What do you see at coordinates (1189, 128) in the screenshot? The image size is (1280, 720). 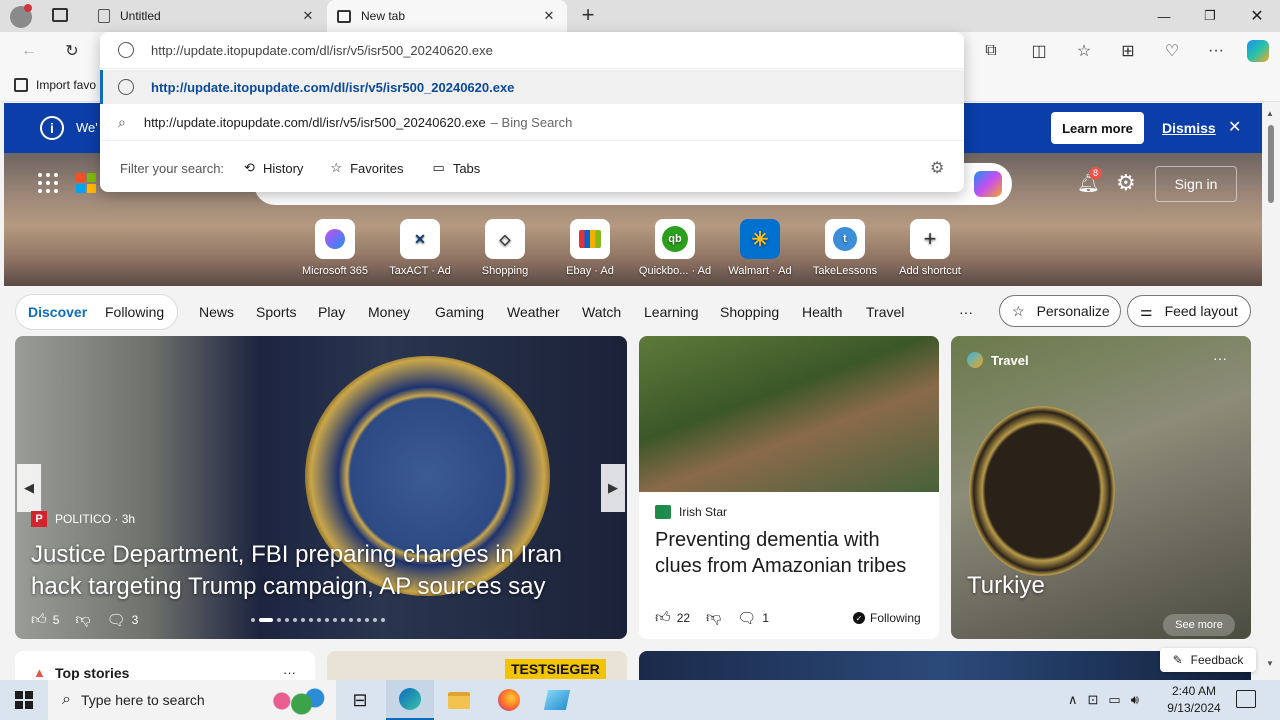 I see `dismiss-link: Dismiss` at bounding box center [1189, 128].